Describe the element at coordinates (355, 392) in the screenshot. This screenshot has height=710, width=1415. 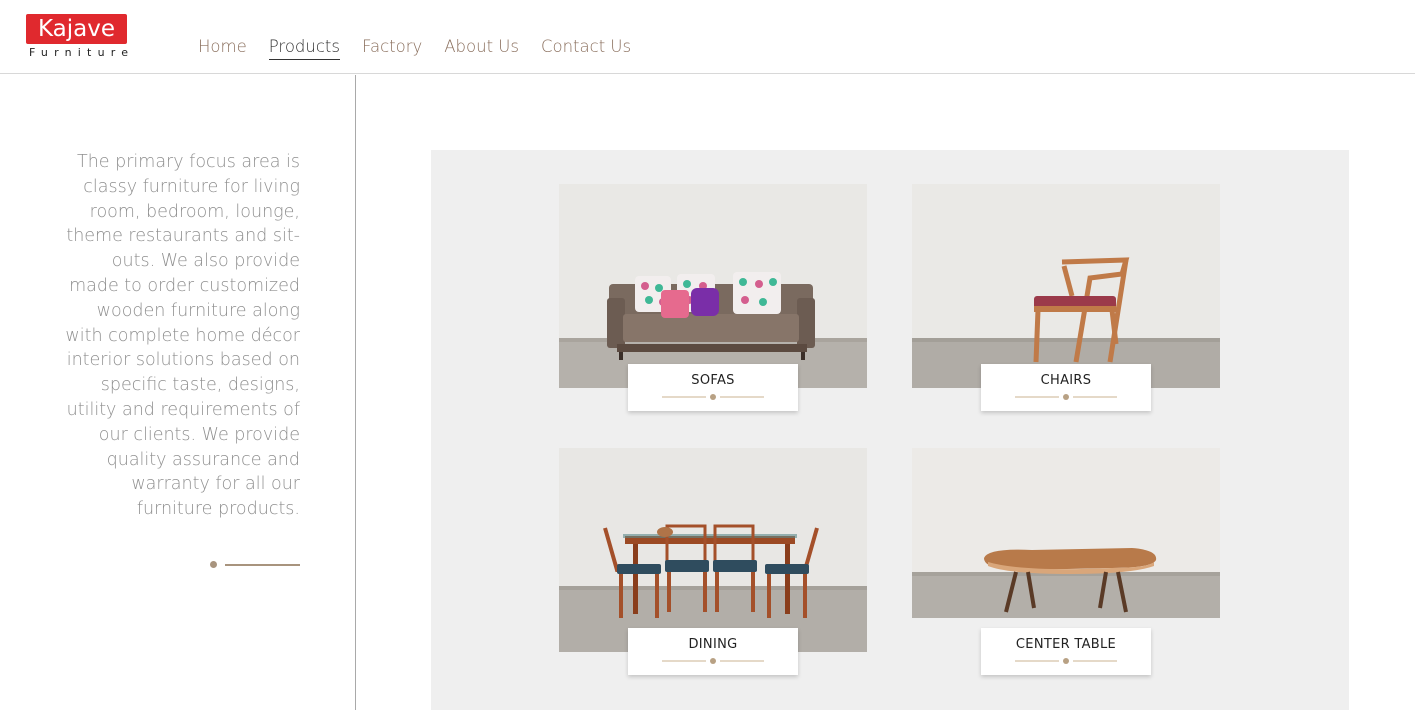
I see `vertical-divider` at that location.